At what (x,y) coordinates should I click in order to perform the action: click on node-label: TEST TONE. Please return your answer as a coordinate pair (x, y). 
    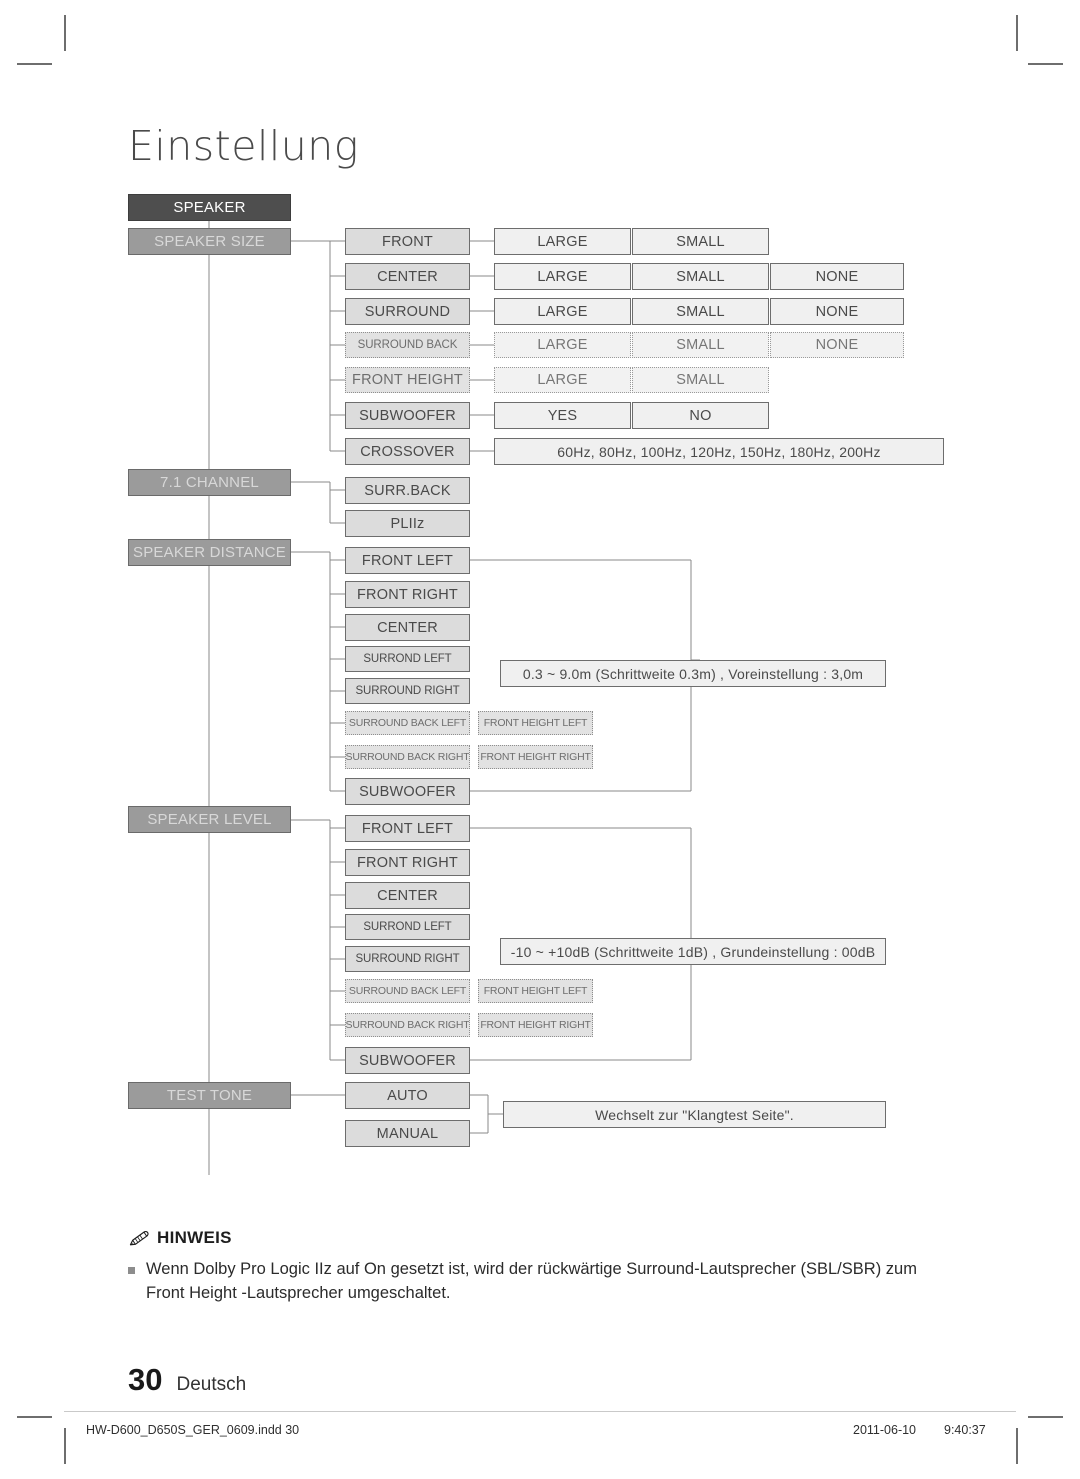
    Looking at the image, I should click on (209, 1095).